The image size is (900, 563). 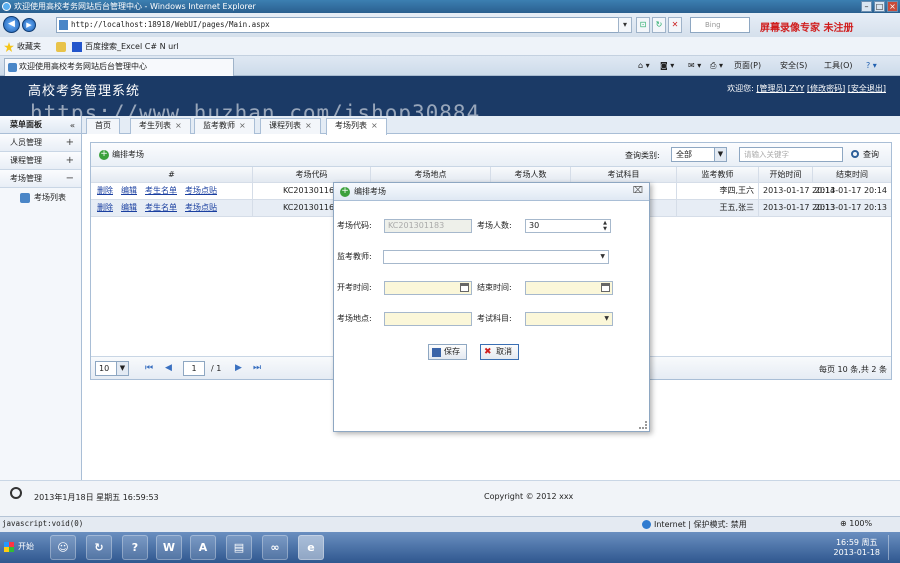 What do you see at coordinates (496, 257) in the screenshot?
I see `teacher-select: ▼` at bounding box center [496, 257].